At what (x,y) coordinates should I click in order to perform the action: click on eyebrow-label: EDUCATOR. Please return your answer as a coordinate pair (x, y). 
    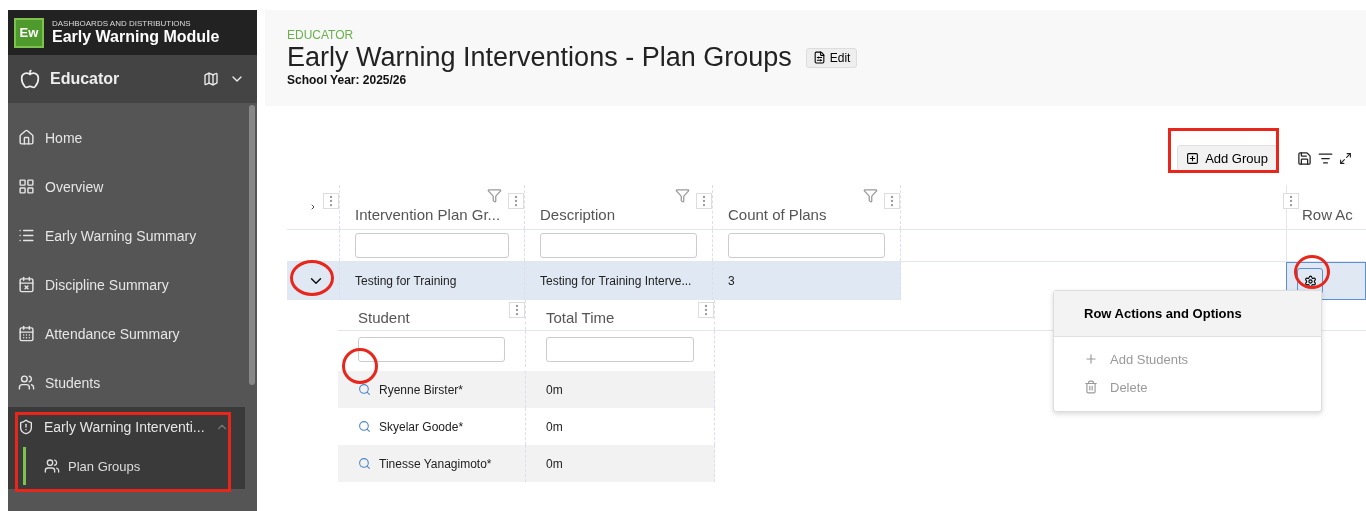
    Looking at the image, I should click on (321, 35).